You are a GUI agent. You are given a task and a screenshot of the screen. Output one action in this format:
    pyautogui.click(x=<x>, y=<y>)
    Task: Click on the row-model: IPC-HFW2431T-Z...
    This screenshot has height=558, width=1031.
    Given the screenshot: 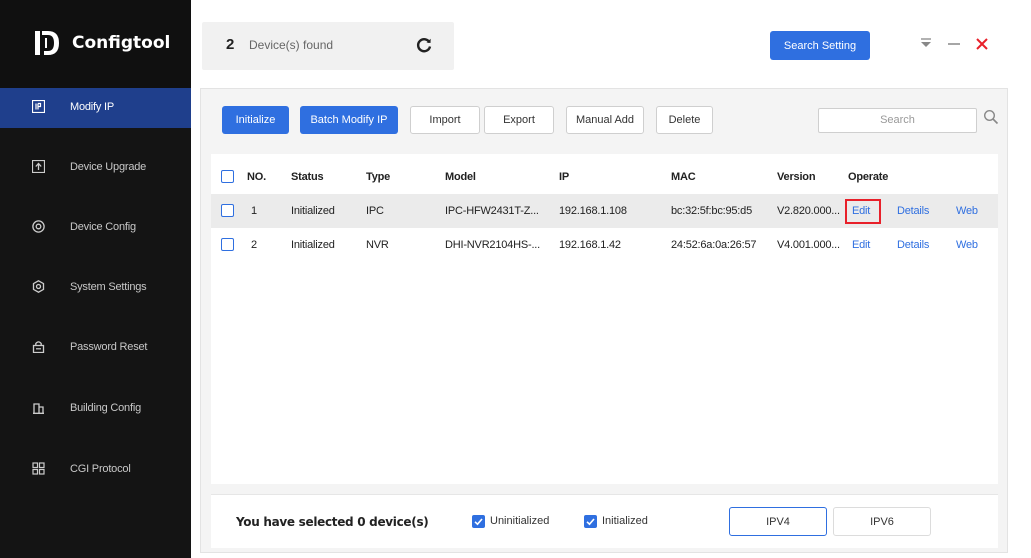 What is the action you would take?
    pyautogui.click(x=492, y=211)
    